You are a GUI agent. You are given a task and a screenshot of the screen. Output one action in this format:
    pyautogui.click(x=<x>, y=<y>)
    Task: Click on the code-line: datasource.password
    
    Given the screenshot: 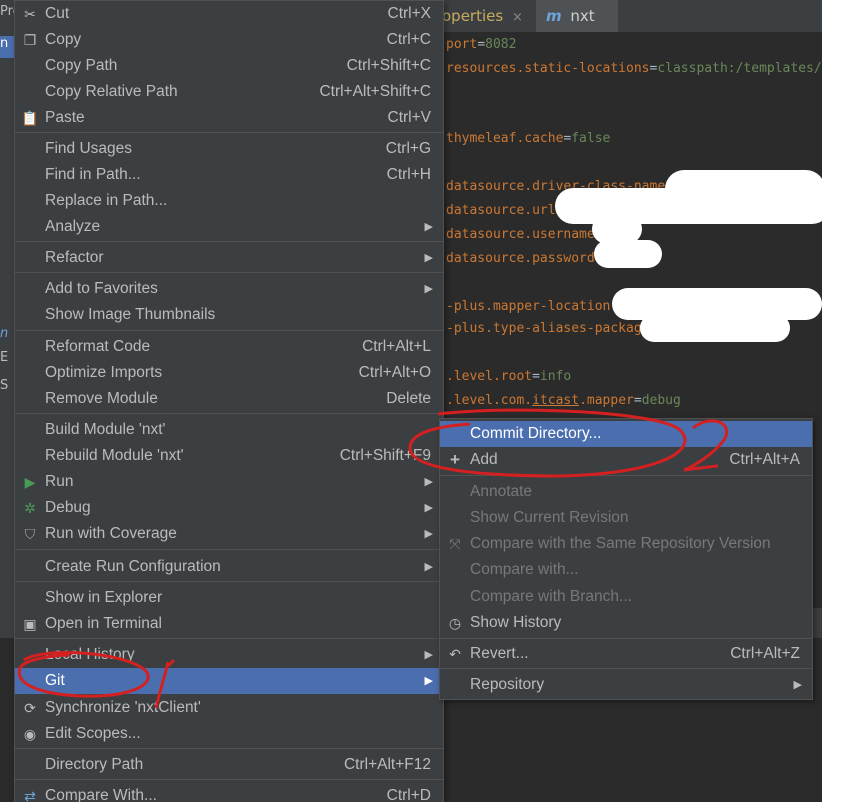 What is the action you would take?
    pyautogui.click(x=520, y=258)
    